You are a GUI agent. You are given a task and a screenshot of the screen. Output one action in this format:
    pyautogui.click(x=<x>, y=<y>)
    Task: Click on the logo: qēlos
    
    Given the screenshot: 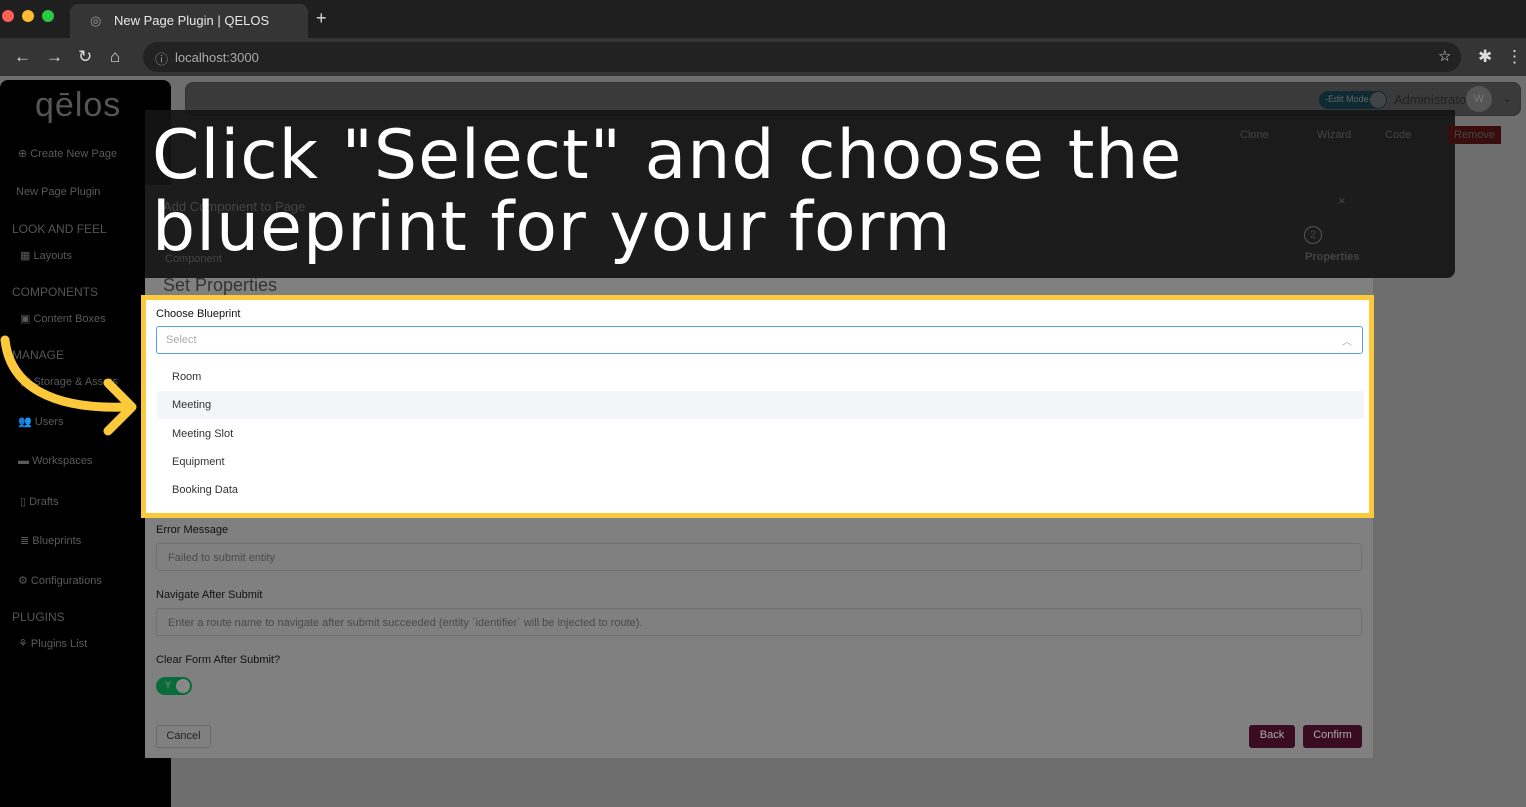 What is the action you would take?
    pyautogui.click(x=78, y=105)
    